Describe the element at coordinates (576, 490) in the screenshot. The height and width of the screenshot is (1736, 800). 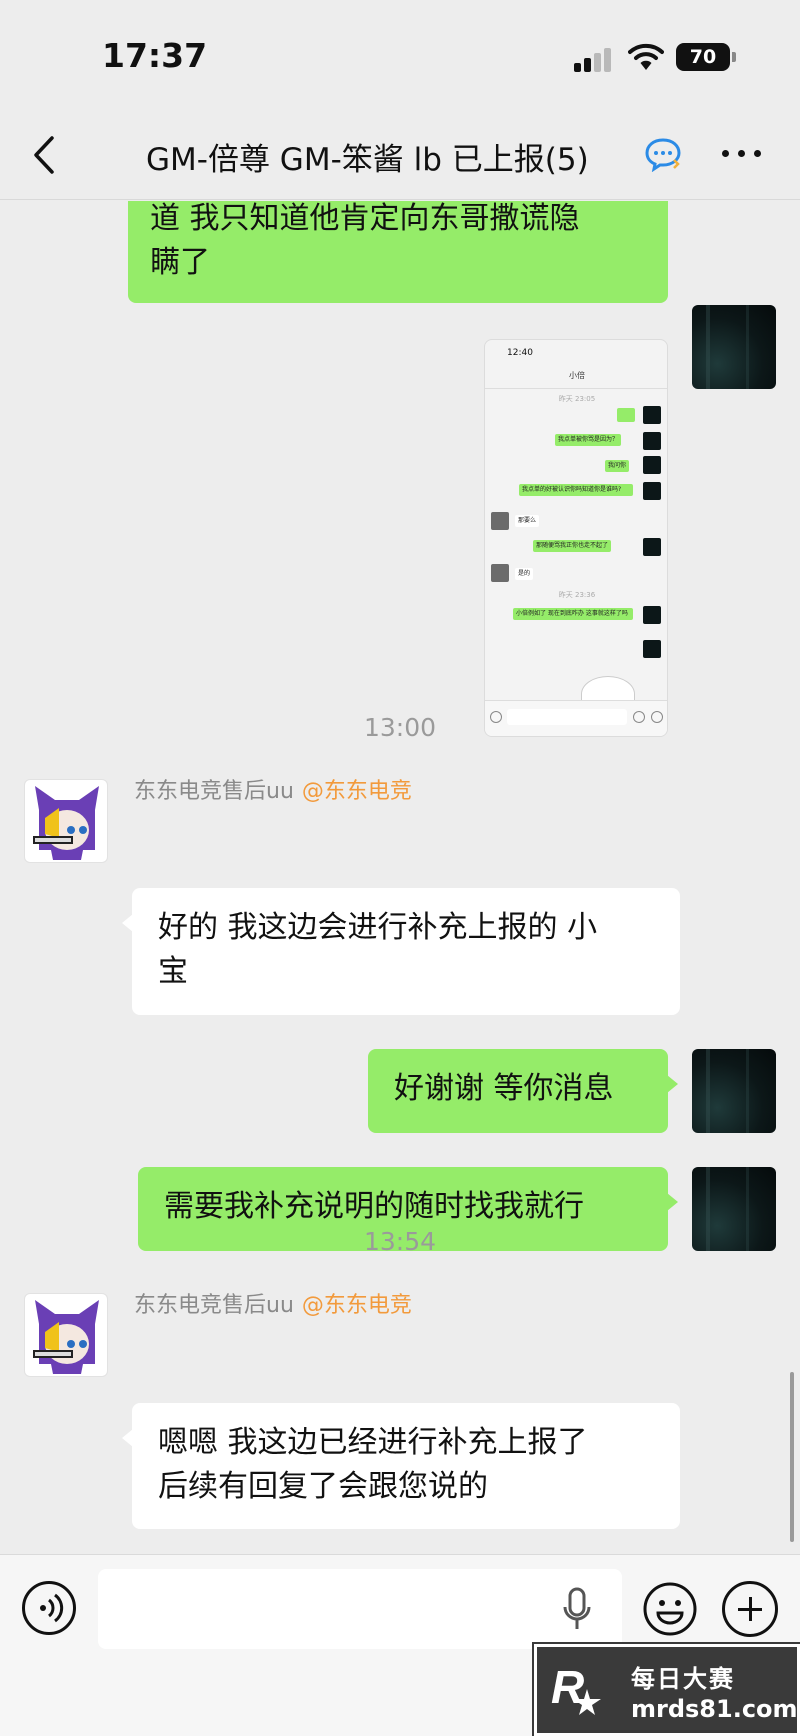
I see `screenshot-bubble: 我点单的好被认识你吗知道你是谁吗?` at that location.